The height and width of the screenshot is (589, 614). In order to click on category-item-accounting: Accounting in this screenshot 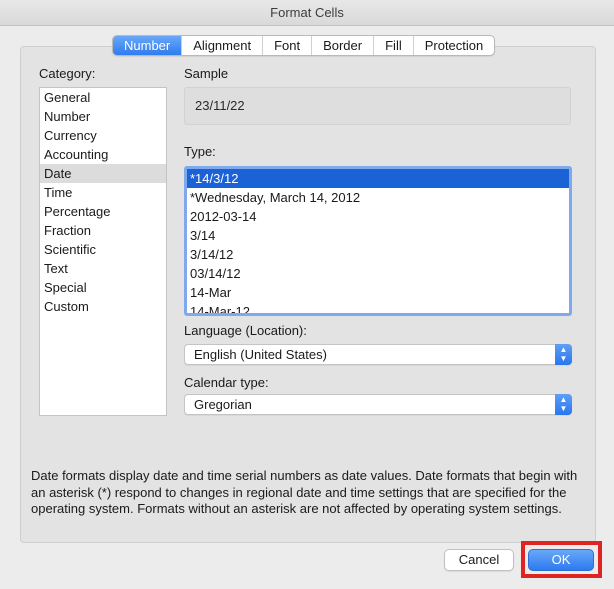, I will do `click(103, 154)`.